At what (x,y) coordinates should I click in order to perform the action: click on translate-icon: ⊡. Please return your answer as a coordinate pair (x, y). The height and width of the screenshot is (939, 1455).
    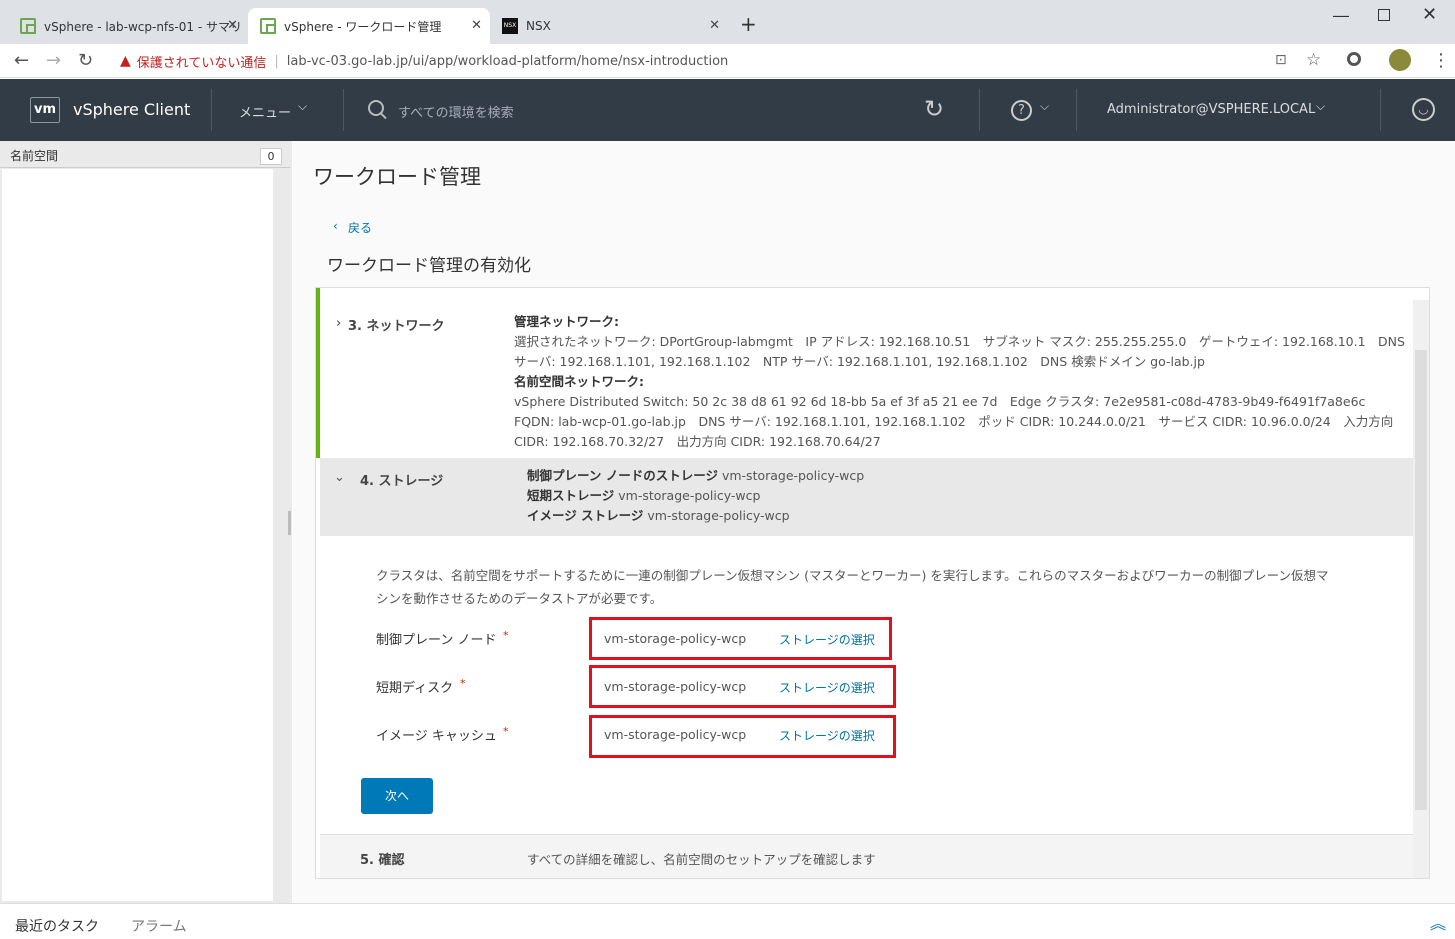
    Looking at the image, I should click on (1281, 60).